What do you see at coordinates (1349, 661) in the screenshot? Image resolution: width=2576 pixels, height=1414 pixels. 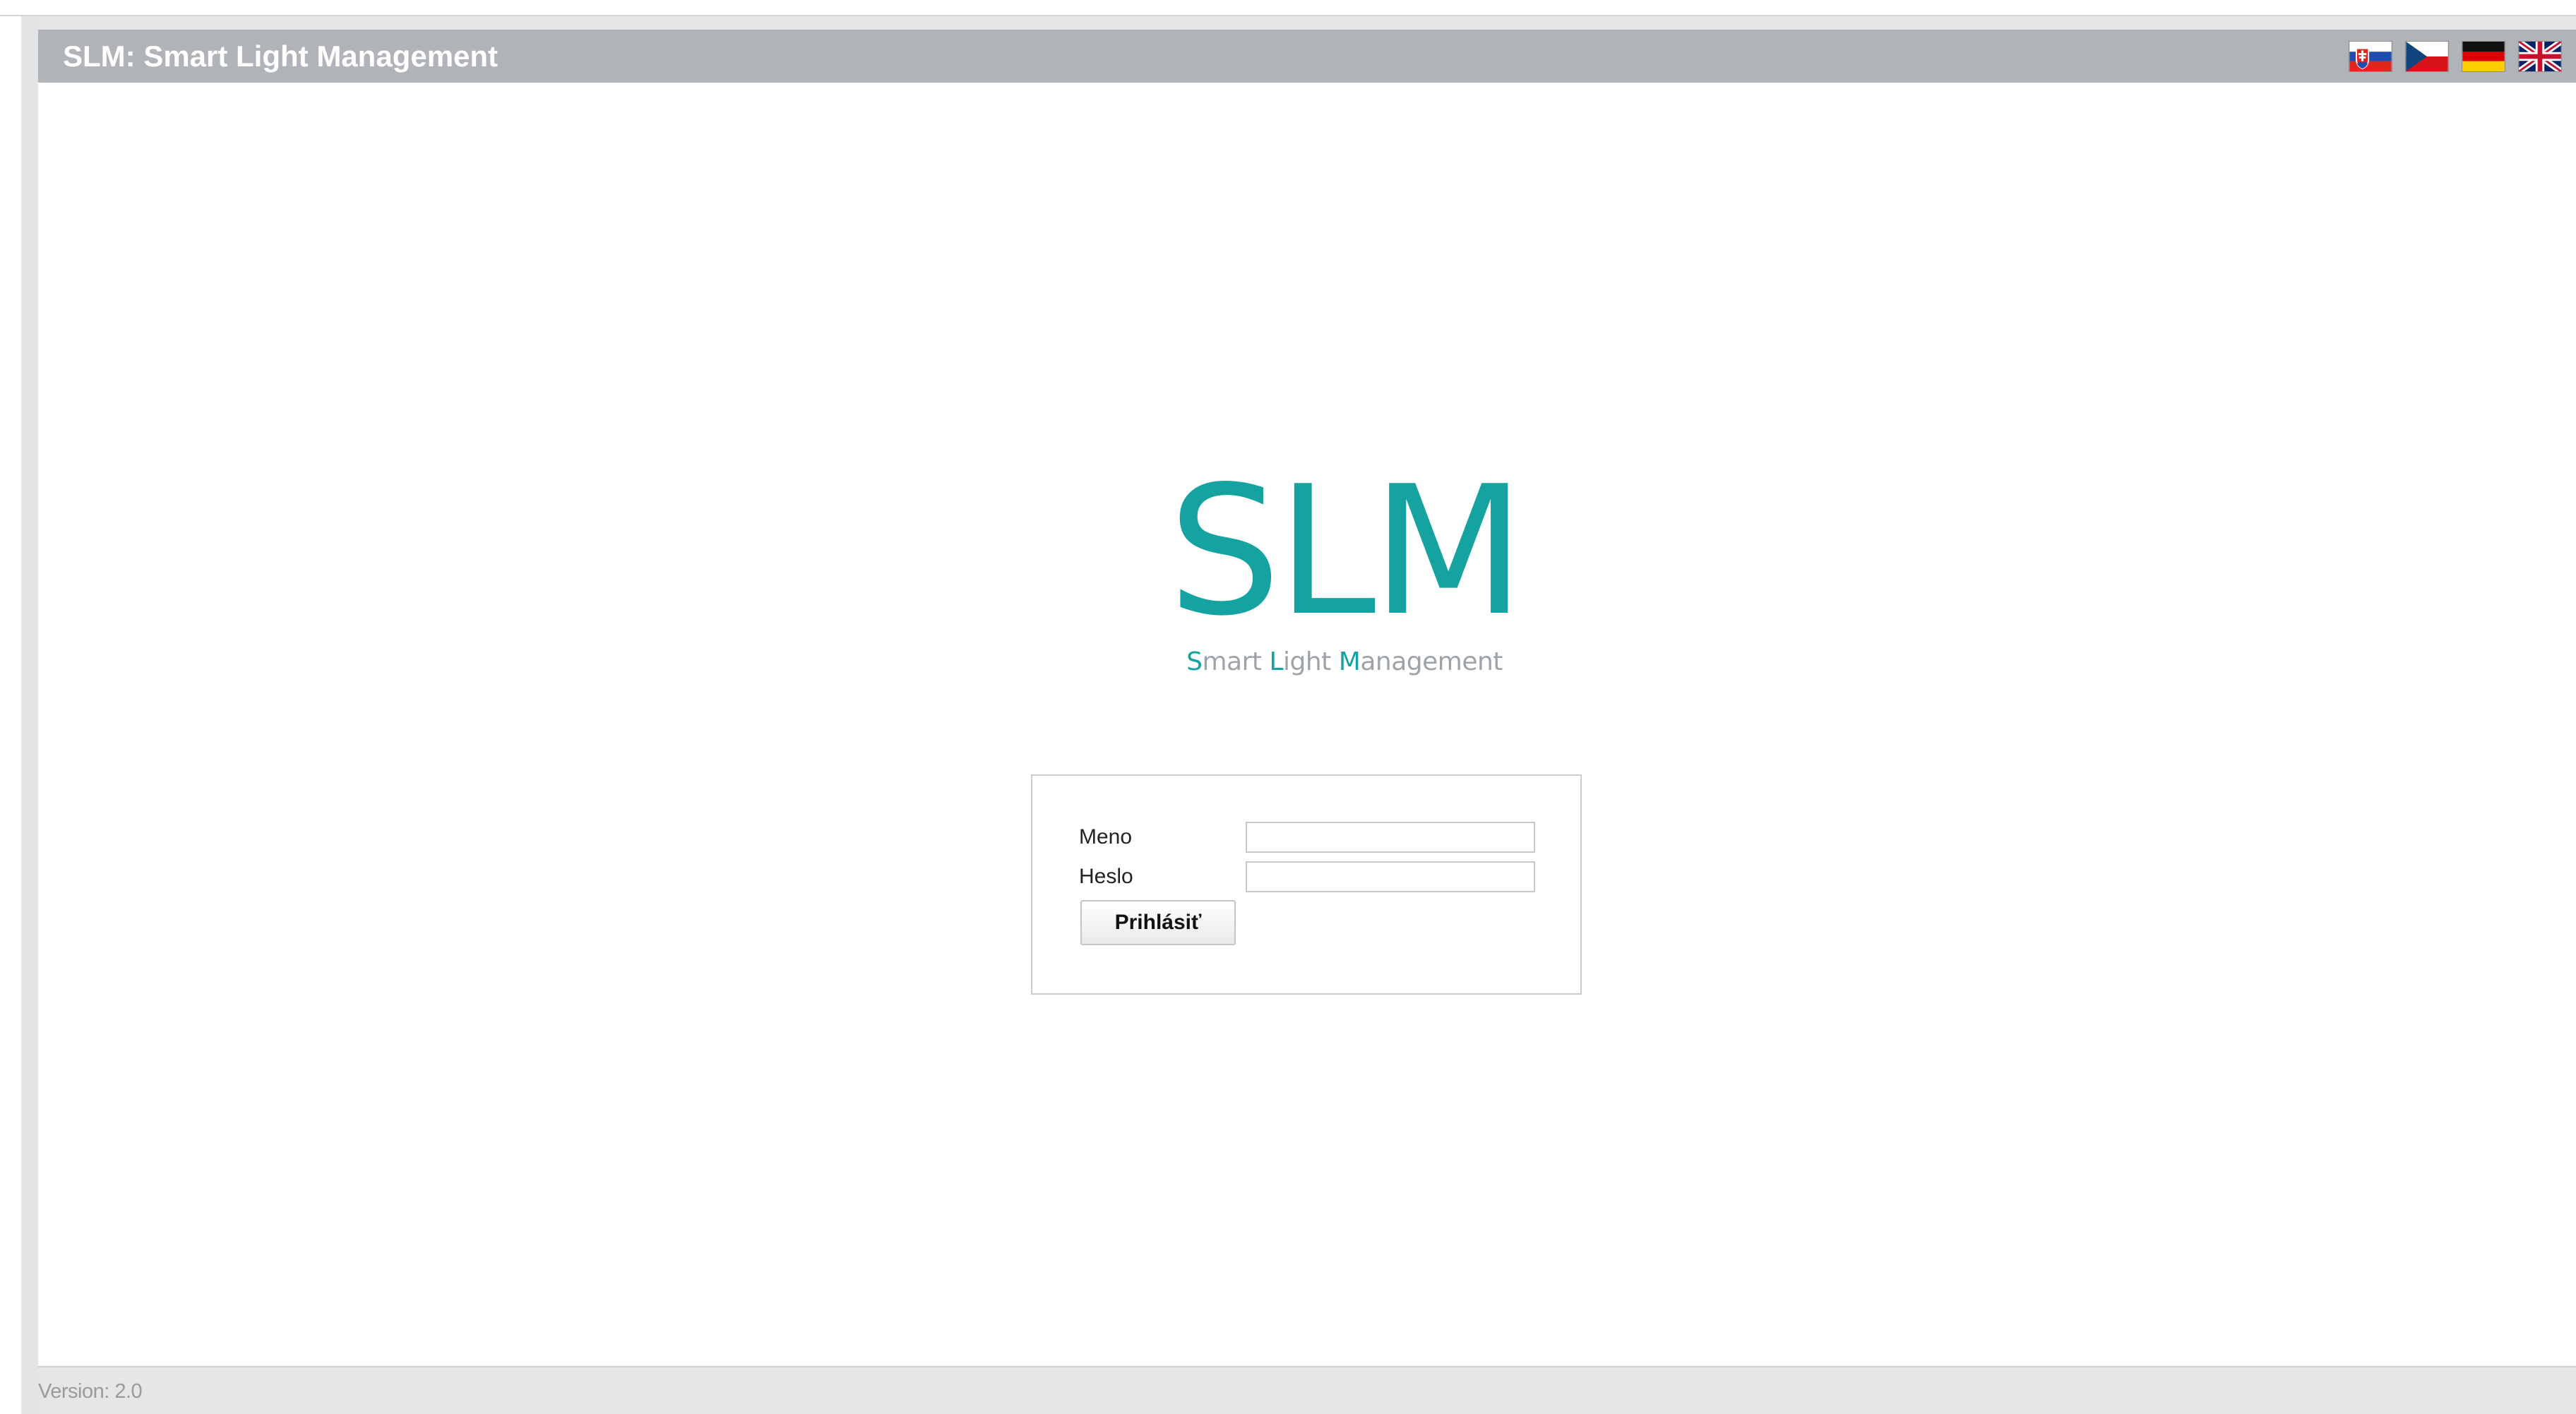 I see `tagline-initial-m: M` at bounding box center [1349, 661].